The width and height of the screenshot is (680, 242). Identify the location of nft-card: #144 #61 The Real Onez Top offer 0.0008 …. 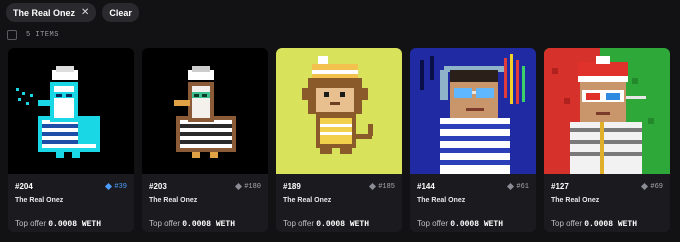
(473, 140).